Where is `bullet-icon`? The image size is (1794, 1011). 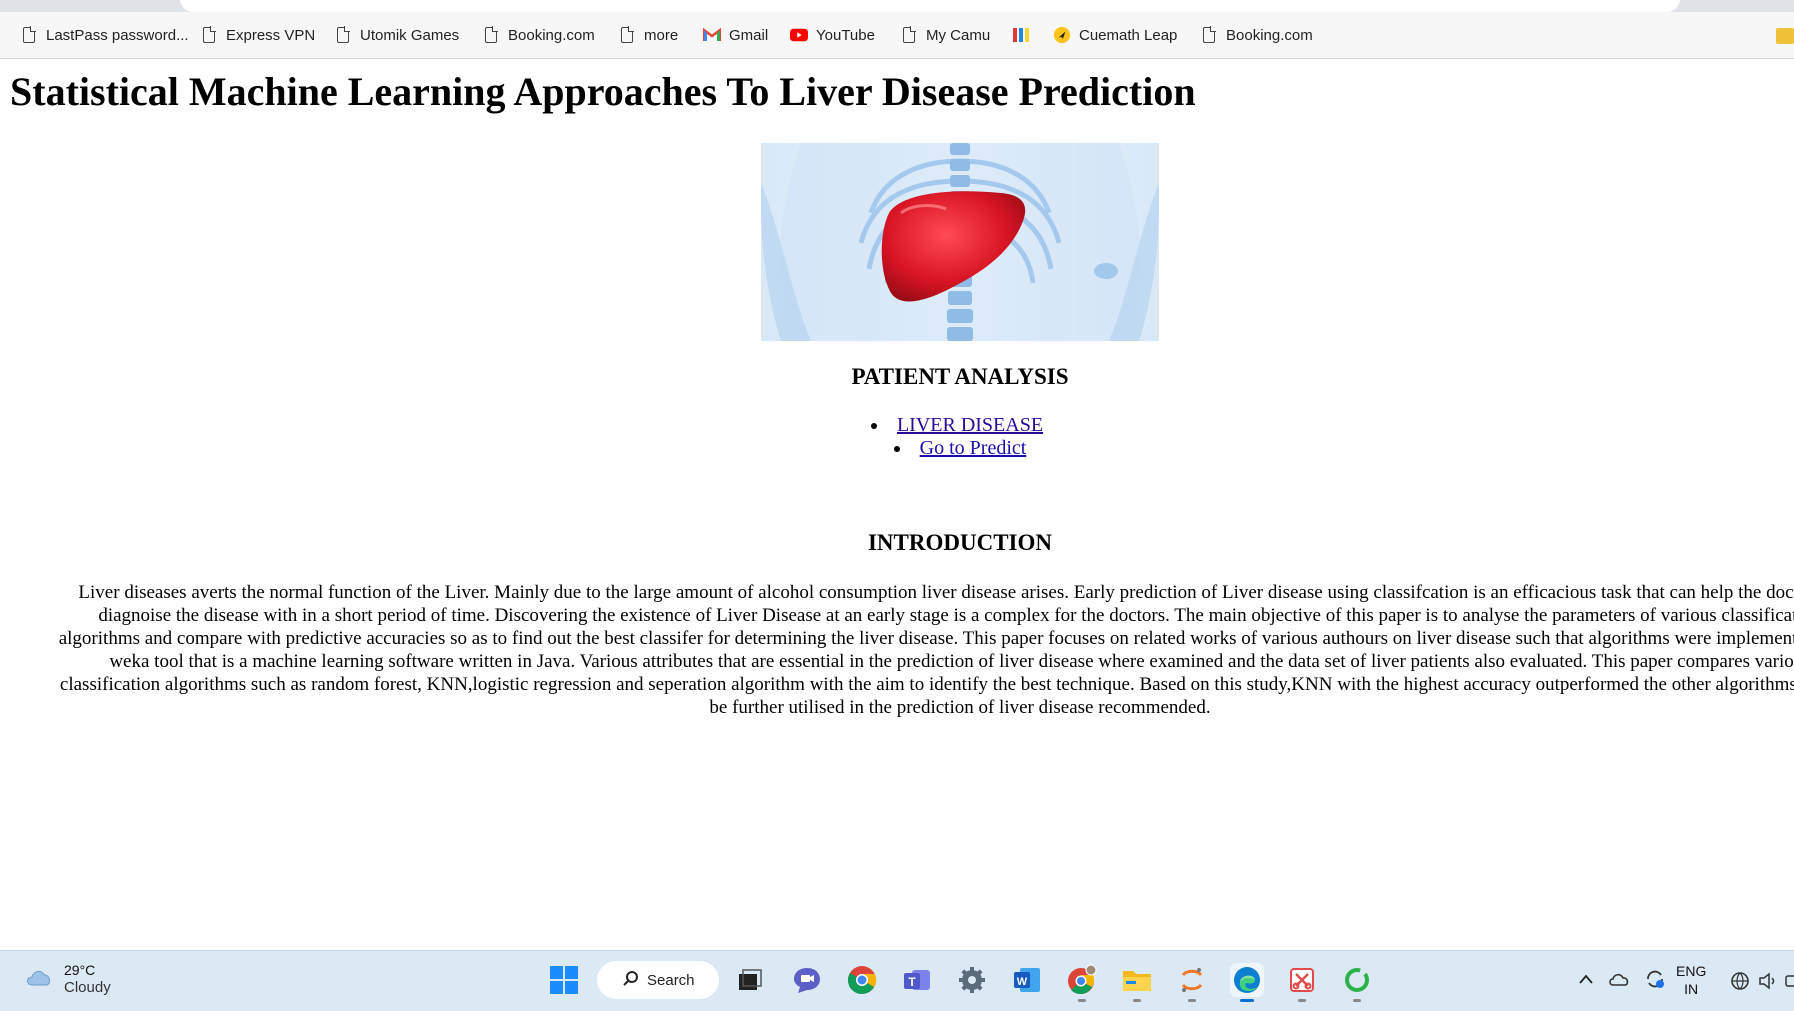 bullet-icon is located at coordinates (896, 449).